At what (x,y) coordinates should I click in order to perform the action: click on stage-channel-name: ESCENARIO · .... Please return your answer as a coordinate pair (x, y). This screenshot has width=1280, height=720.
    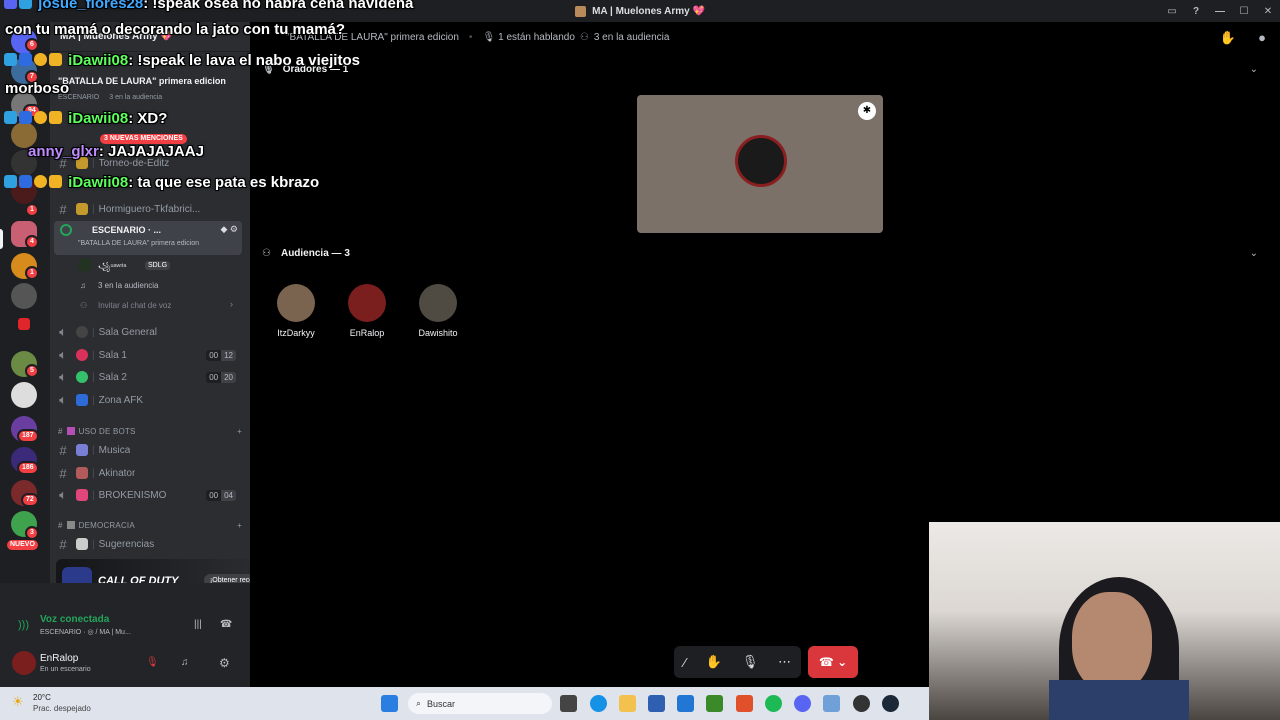
    Looking at the image, I should click on (127, 230).